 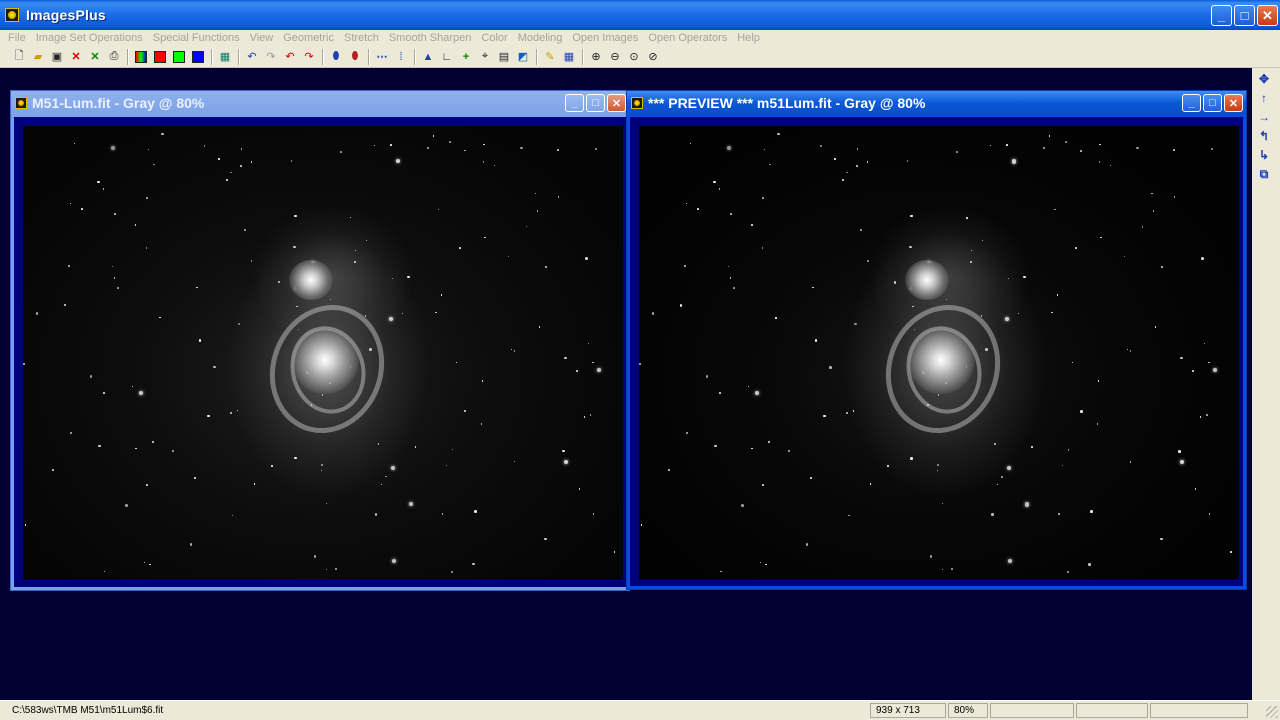 I want to click on print-icon: ⎙, so click(x=114, y=57).